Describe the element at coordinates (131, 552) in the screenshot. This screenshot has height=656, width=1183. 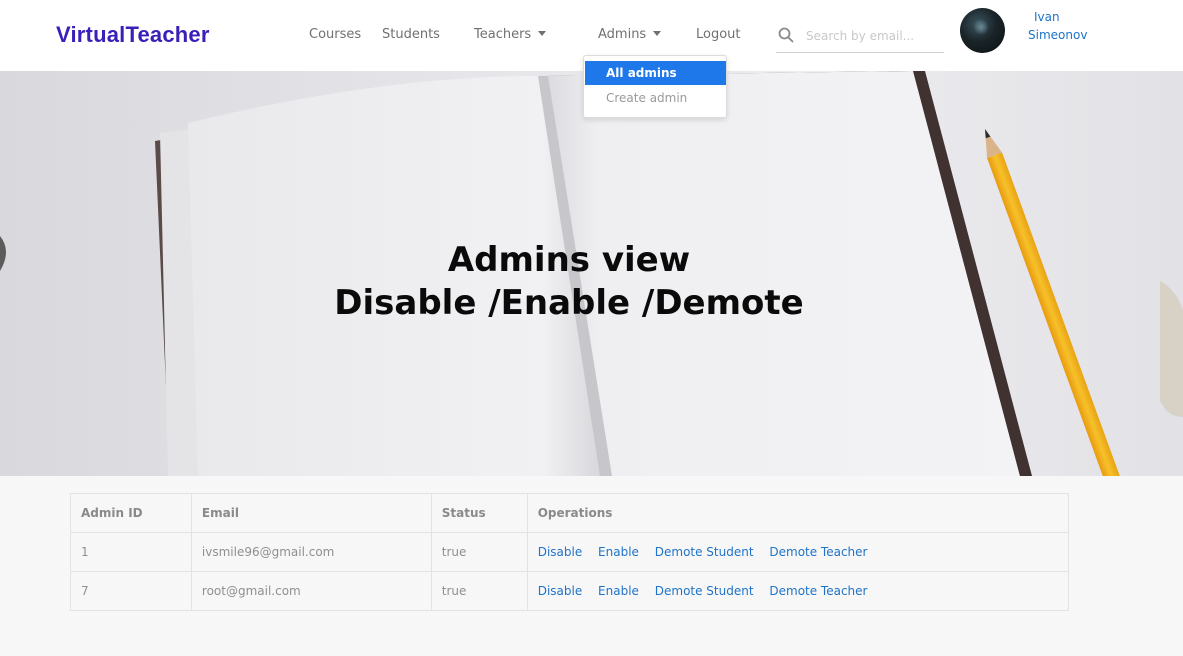
I see `cell-admin-id: 1` at that location.